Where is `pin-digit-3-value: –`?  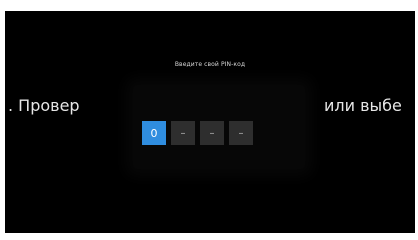 pin-digit-3-value: – is located at coordinates (212, 133).